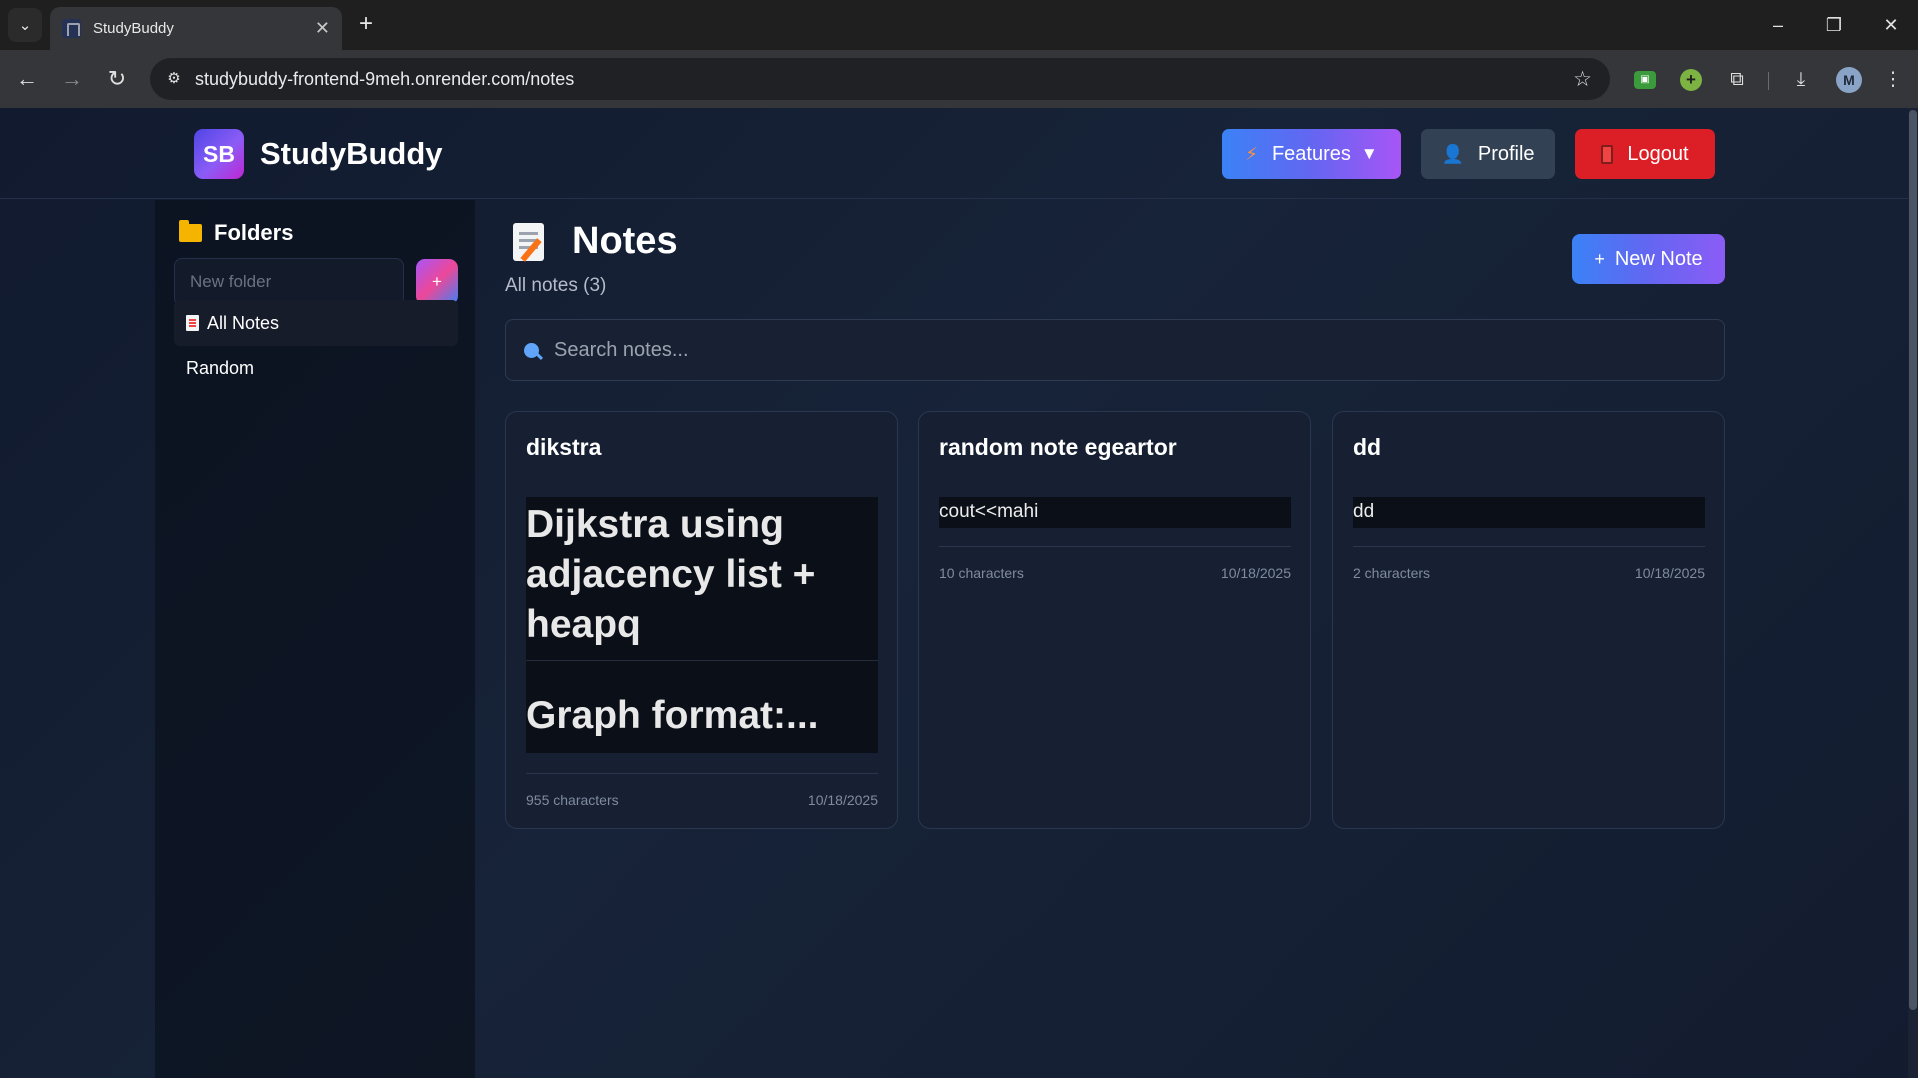  I want to click on note-title: dikstra, so click(564, 447).